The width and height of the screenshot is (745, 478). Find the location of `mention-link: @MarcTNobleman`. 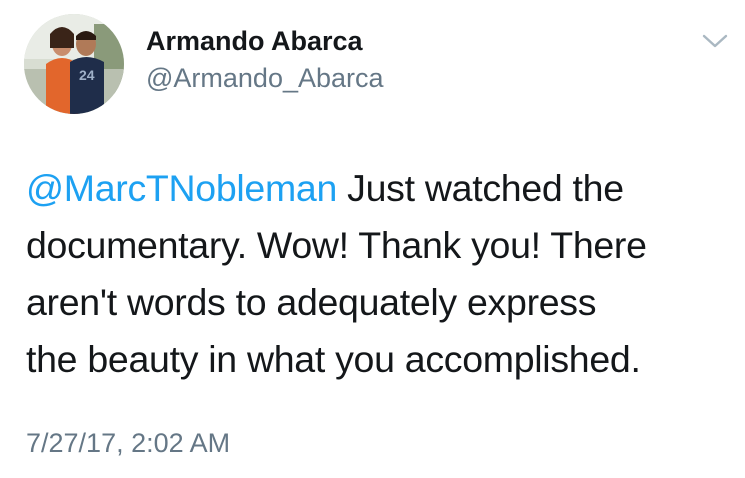

mention-link: @MarcTNobleman is located at coordinates (181, 188).